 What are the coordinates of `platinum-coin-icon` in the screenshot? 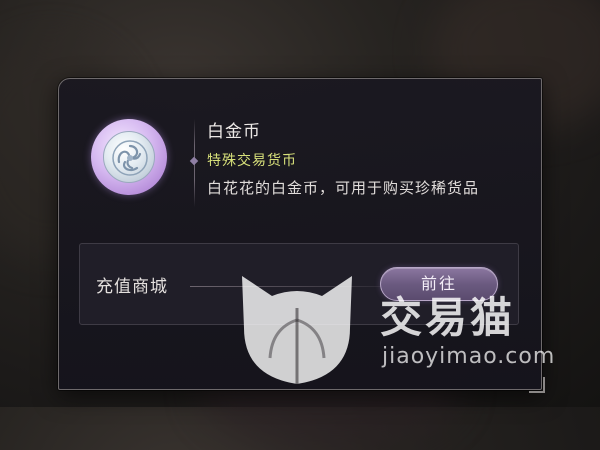 It's located at (129, 157).